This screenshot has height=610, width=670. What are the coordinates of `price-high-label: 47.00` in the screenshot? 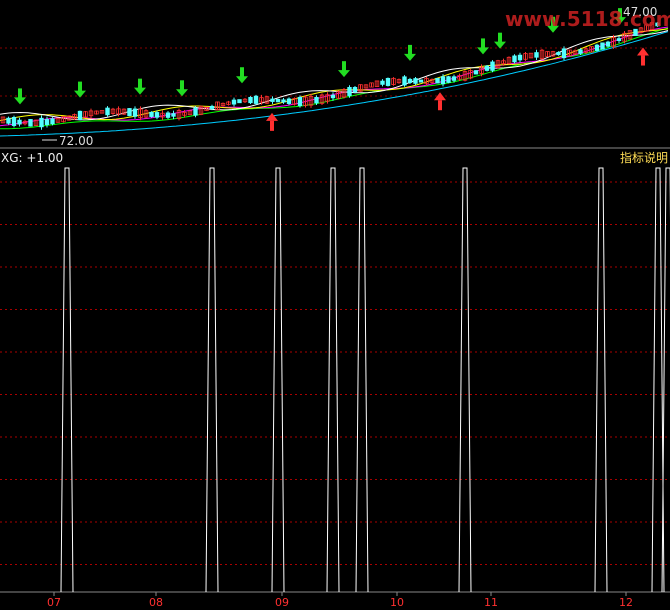 It's located at (640, 12).